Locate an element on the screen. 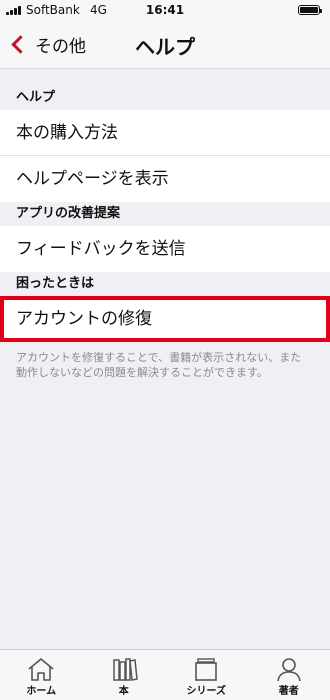 The width and height of the screenshot is (330, 700). tab-authors: 著者 is located at coordinates (289, 675).